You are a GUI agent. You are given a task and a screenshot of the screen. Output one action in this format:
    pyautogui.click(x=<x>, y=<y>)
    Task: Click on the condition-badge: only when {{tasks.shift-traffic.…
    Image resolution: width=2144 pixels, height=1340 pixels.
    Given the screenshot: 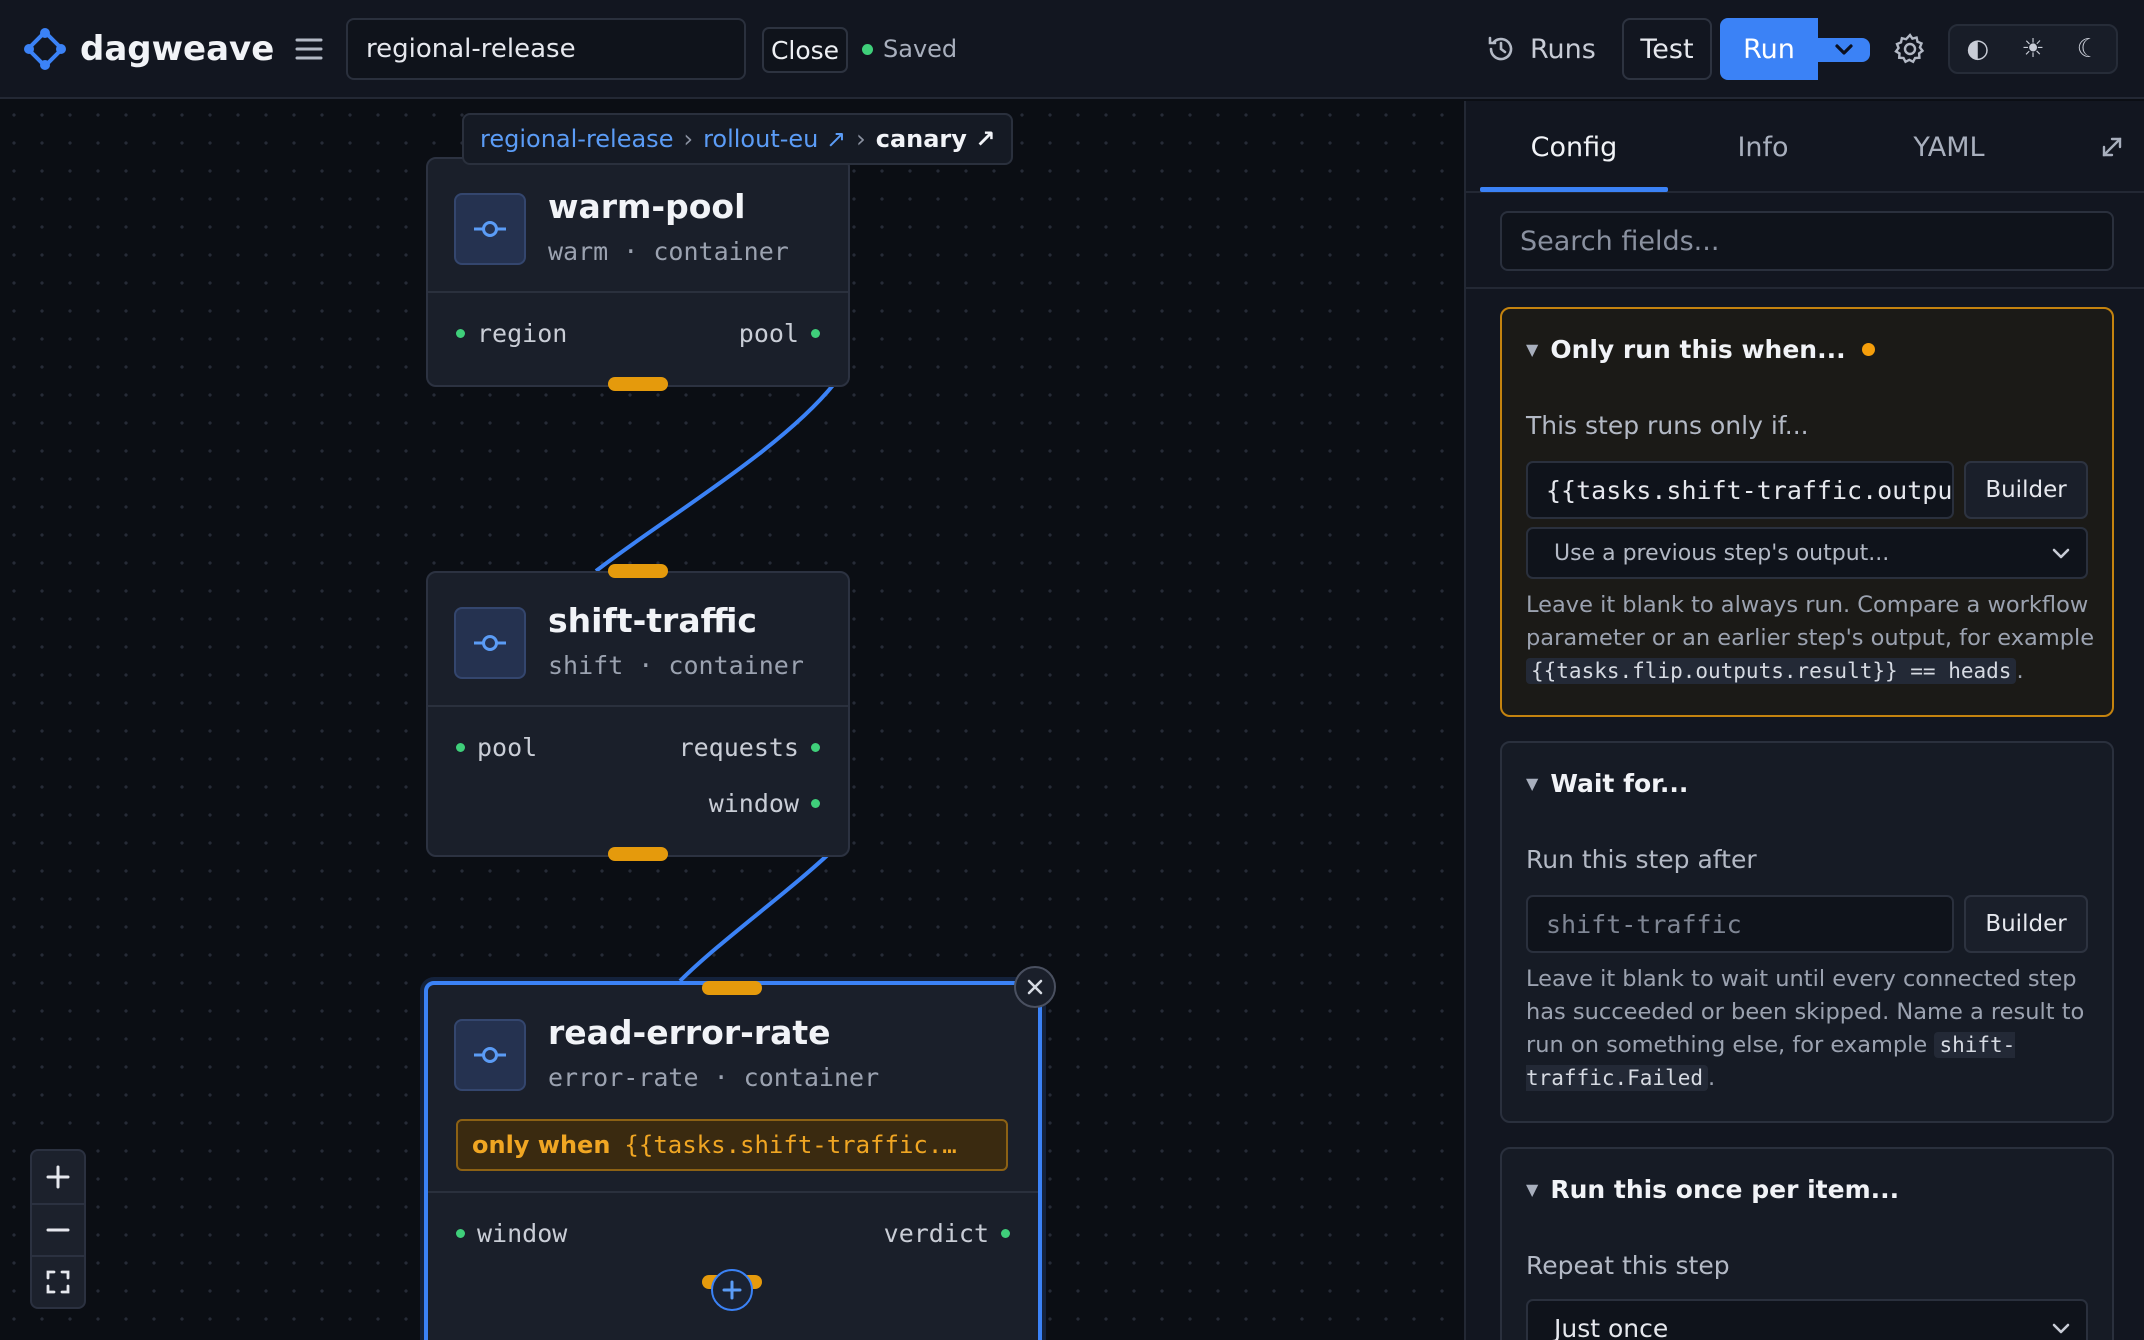 What is the action you would take?
    pyautogui.click(x=732, y=1145)
    